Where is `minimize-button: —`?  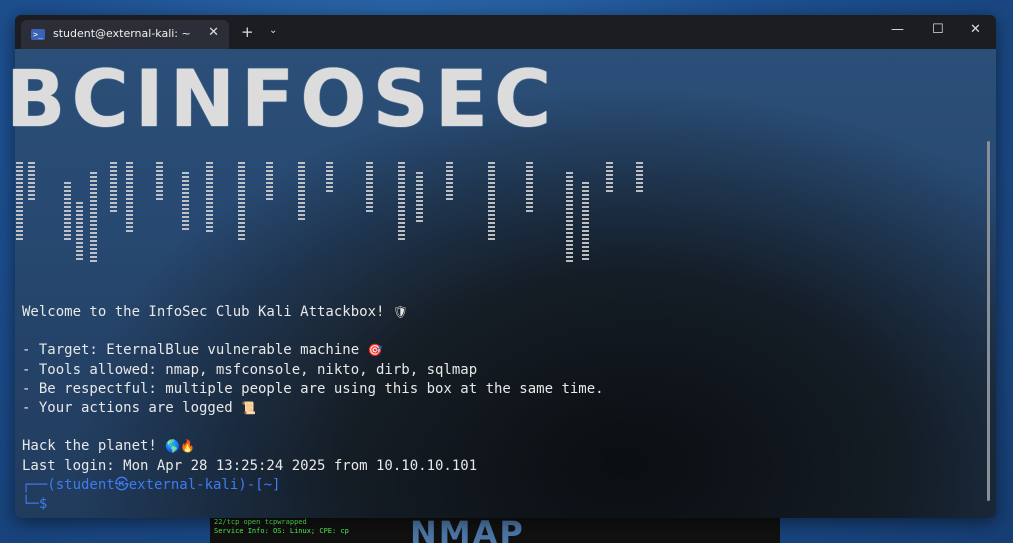
minimize-button: — is located at coordinates (897, 29).